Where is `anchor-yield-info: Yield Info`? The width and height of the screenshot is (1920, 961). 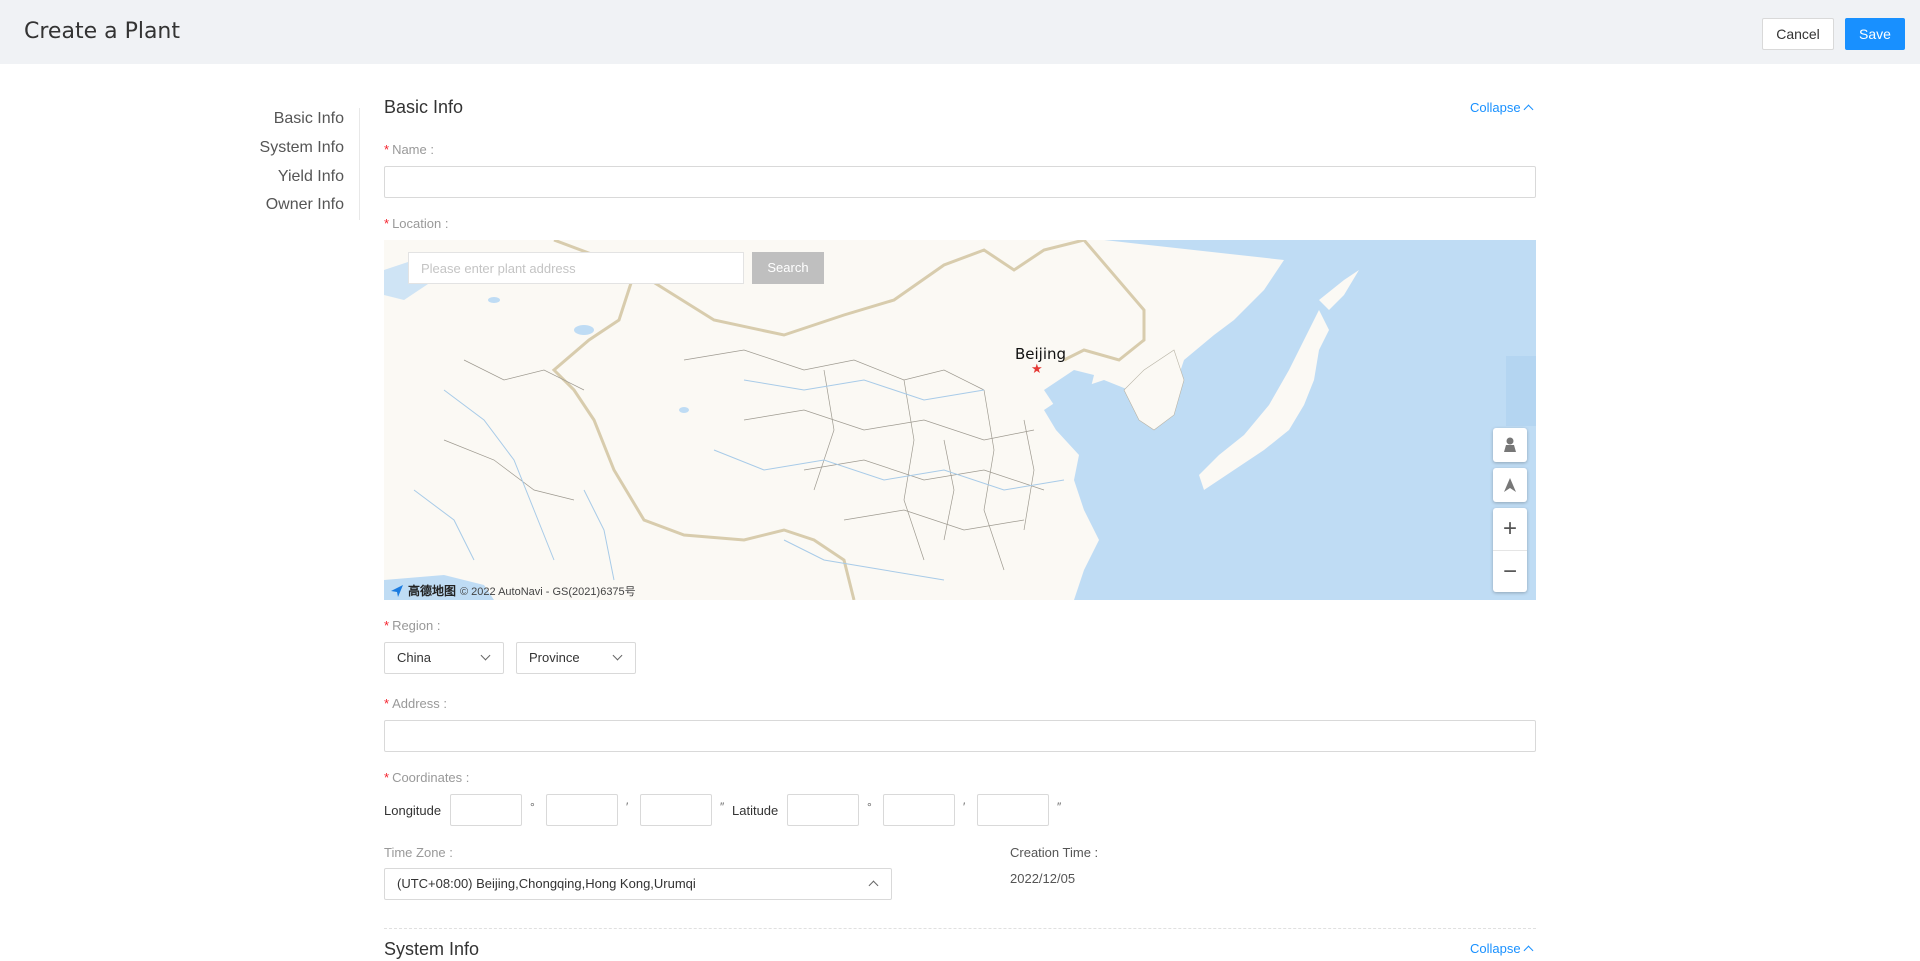
anchor-yield-info: Yield Info is located at coordinates (311, 177).